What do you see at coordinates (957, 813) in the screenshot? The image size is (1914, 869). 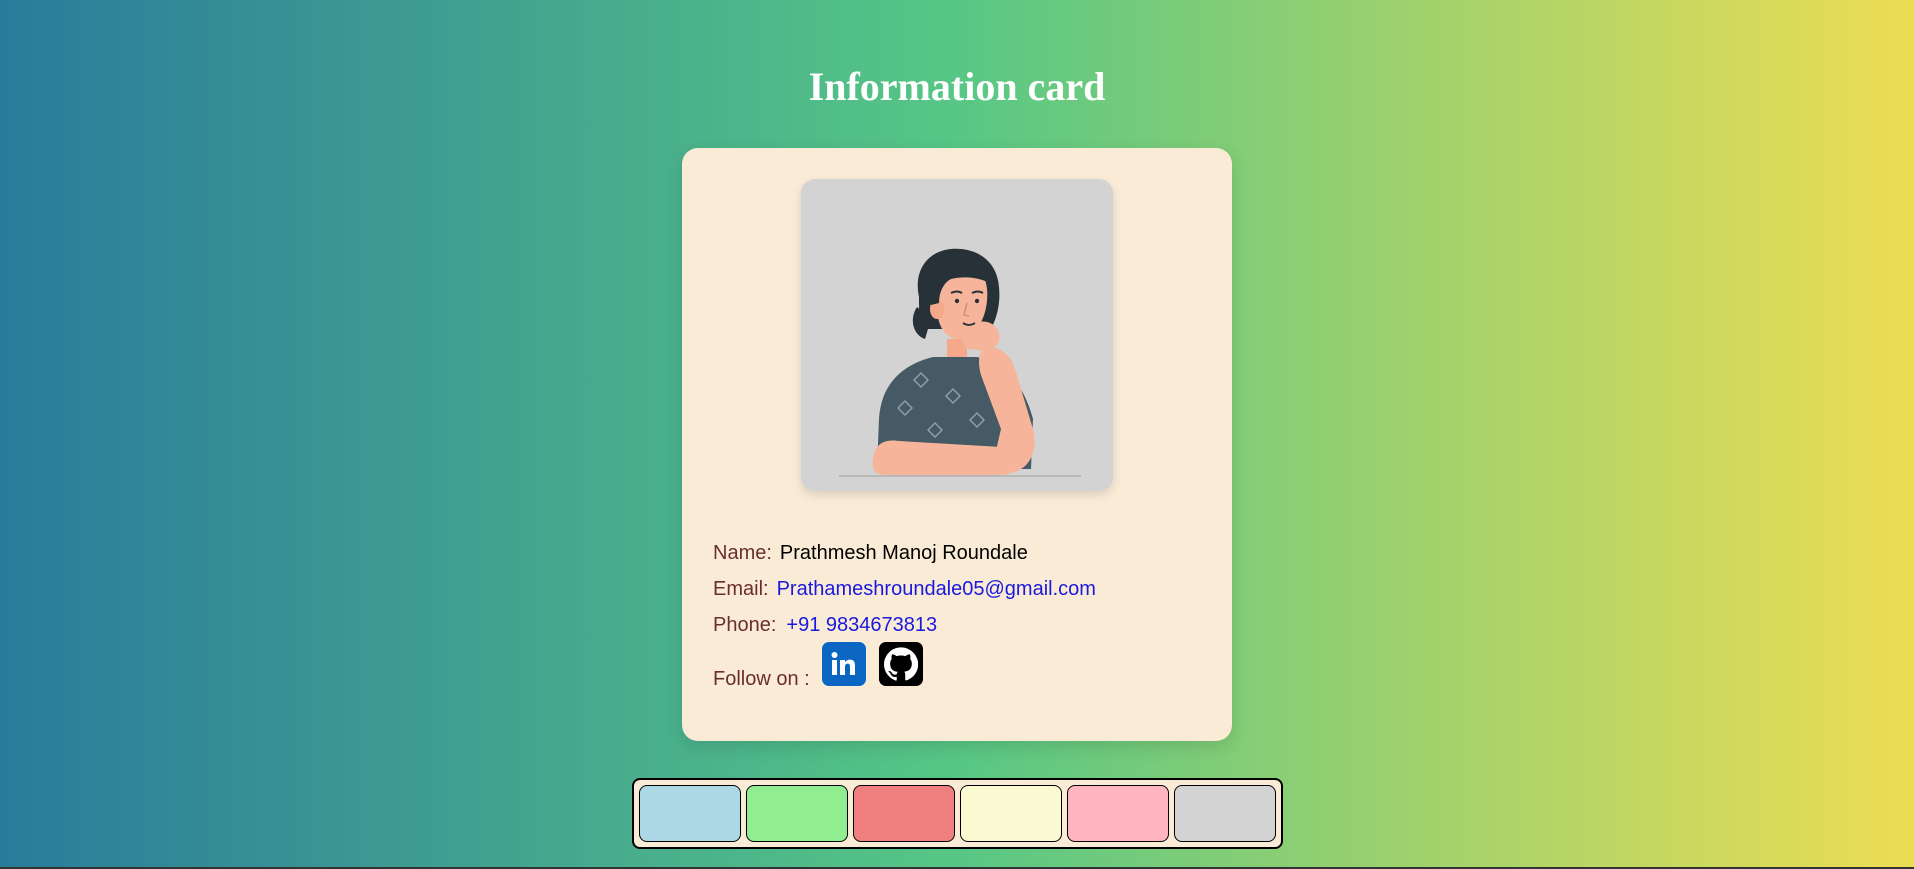 I see `color-swatch-bar` at bounding box center [957, 813].